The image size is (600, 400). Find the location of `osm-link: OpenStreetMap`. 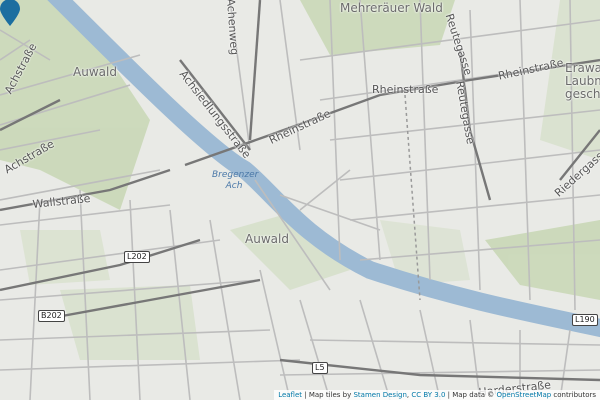

osm-link: OpenStreetMap is located at coordinates (523, 395).